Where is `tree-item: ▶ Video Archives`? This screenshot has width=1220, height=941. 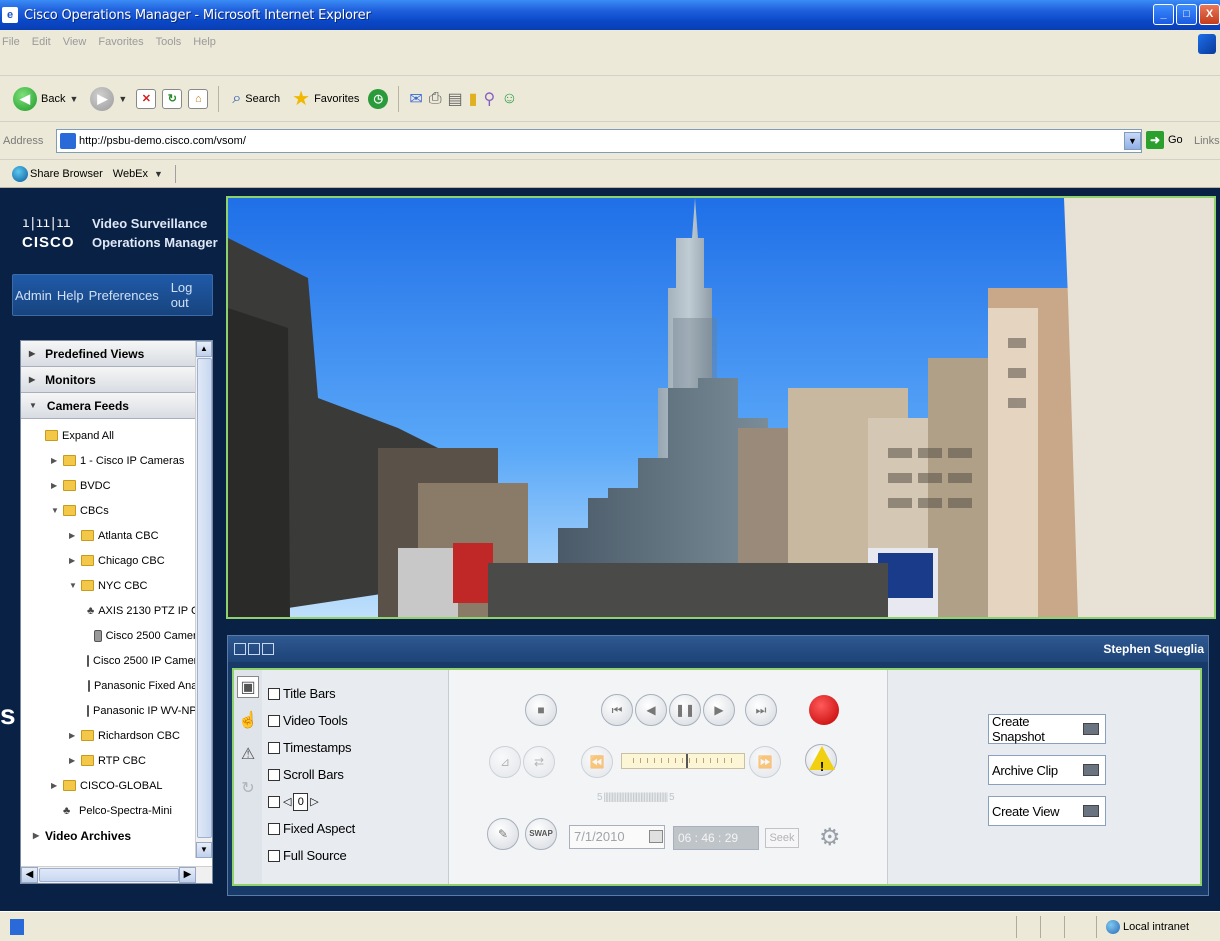
tree-item: ▶ Video Archives is located at coordinates (116, 835).